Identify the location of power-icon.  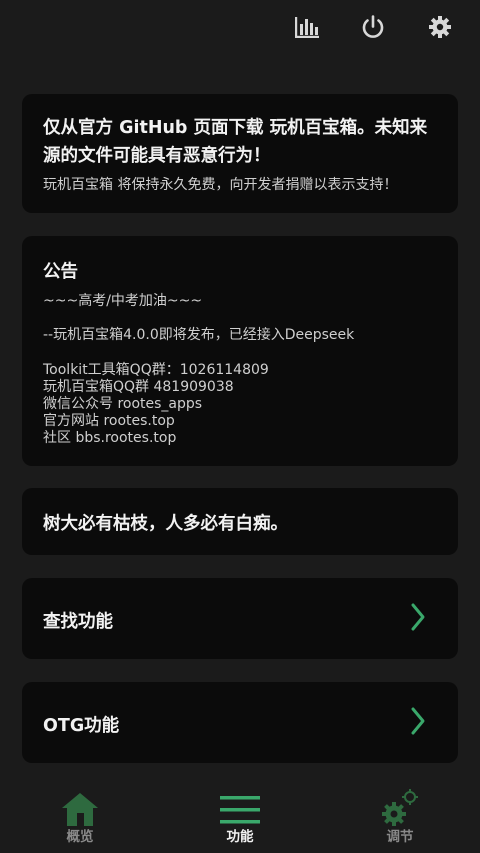
(373, 26).